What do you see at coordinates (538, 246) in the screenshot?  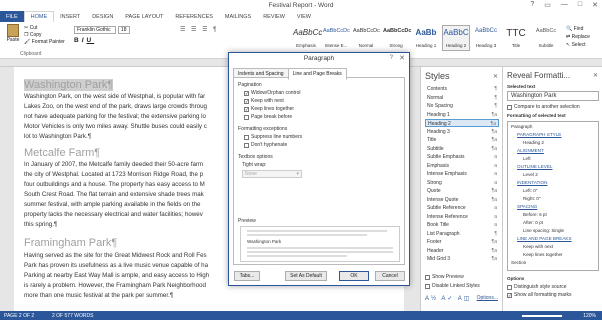 I see `formatting-tree-item: Keep with next` at bounding box center [538, 246].